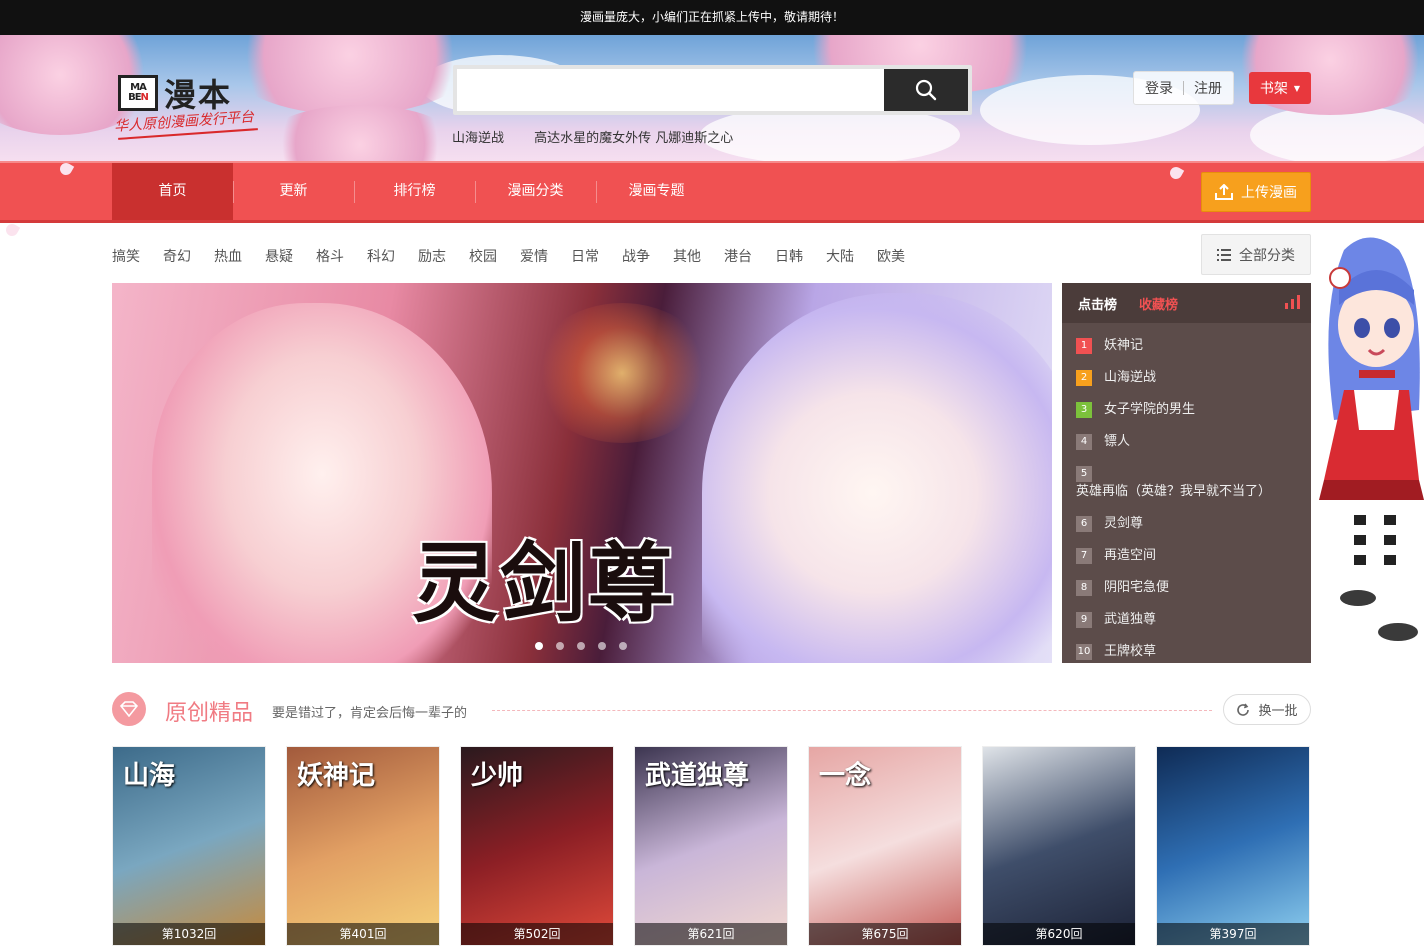 The width and height of the screenshot is (1424, 946). What do you see at coordinates (228, 256) in the screenshot?
I see `category-link: 热血` at bounding box center [228, 256].